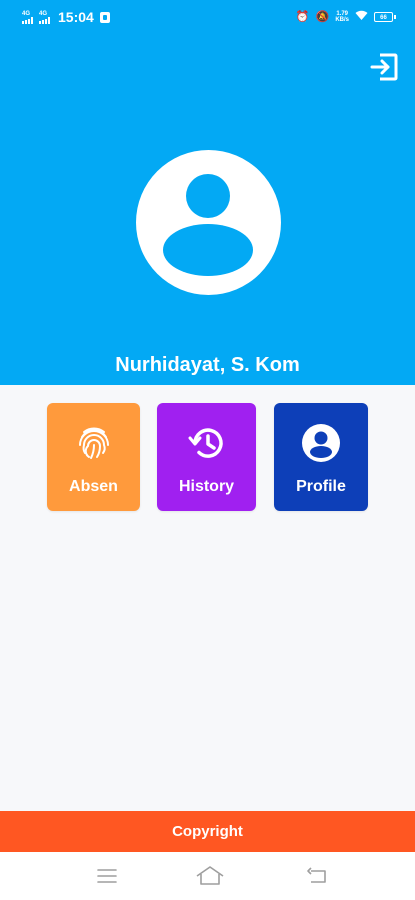 The width and height of the screenshot is (415, 900). I want to click on back-icon, so click(316, 875).